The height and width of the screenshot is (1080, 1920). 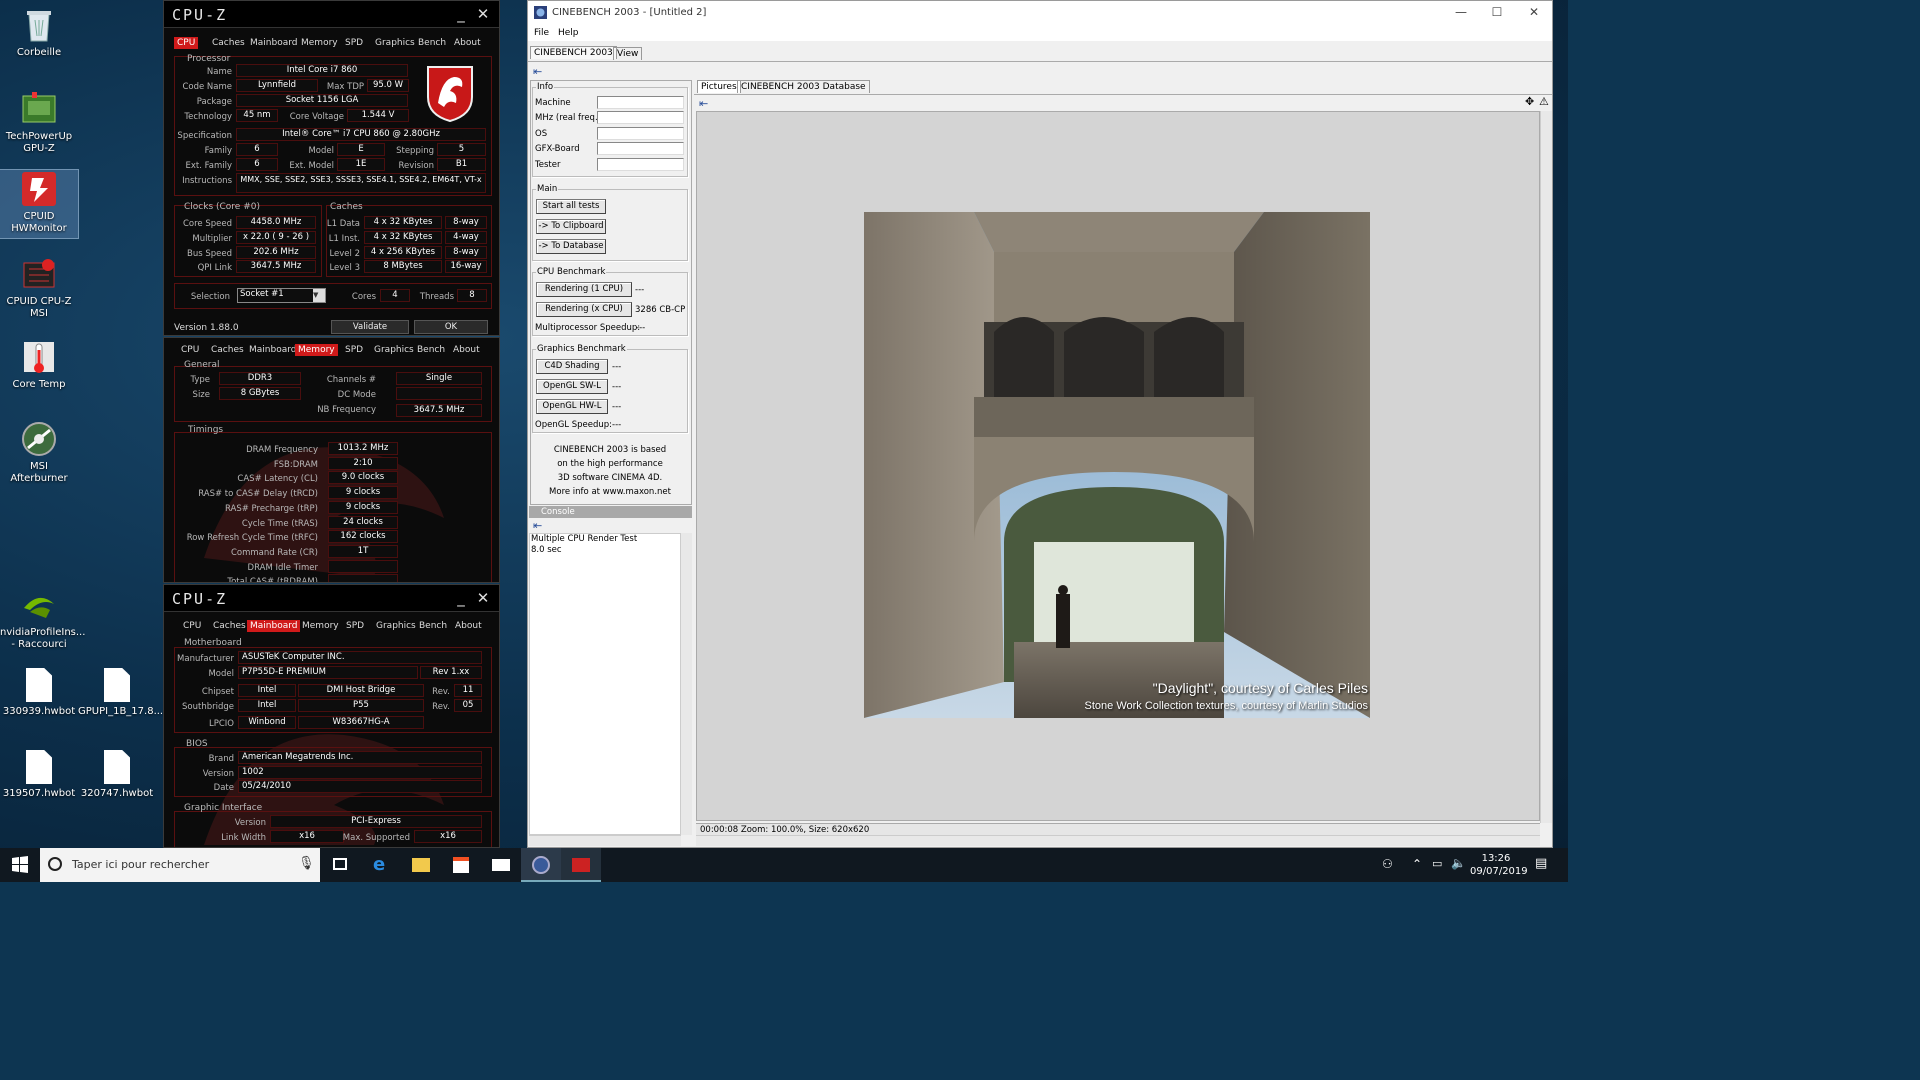 I want to click on taskbar-edge: e, so click(x=381, y=865).